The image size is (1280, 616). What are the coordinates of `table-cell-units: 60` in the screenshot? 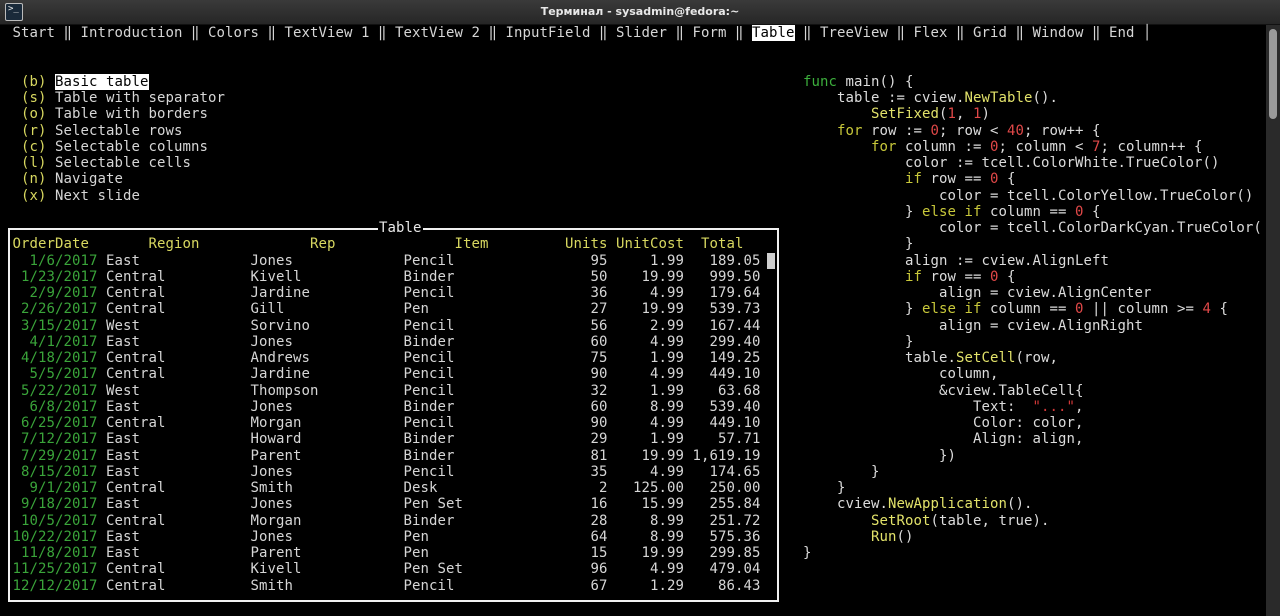 It's located at (599, 407).